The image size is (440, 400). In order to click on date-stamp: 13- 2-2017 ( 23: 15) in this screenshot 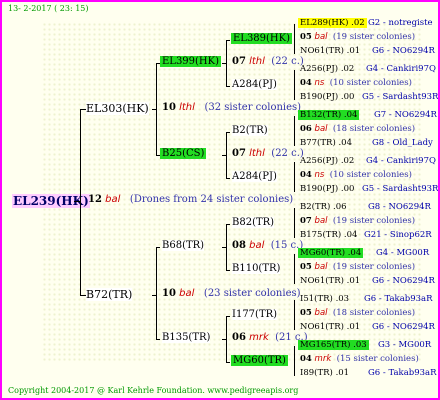, I will do `click(48, 8)`.